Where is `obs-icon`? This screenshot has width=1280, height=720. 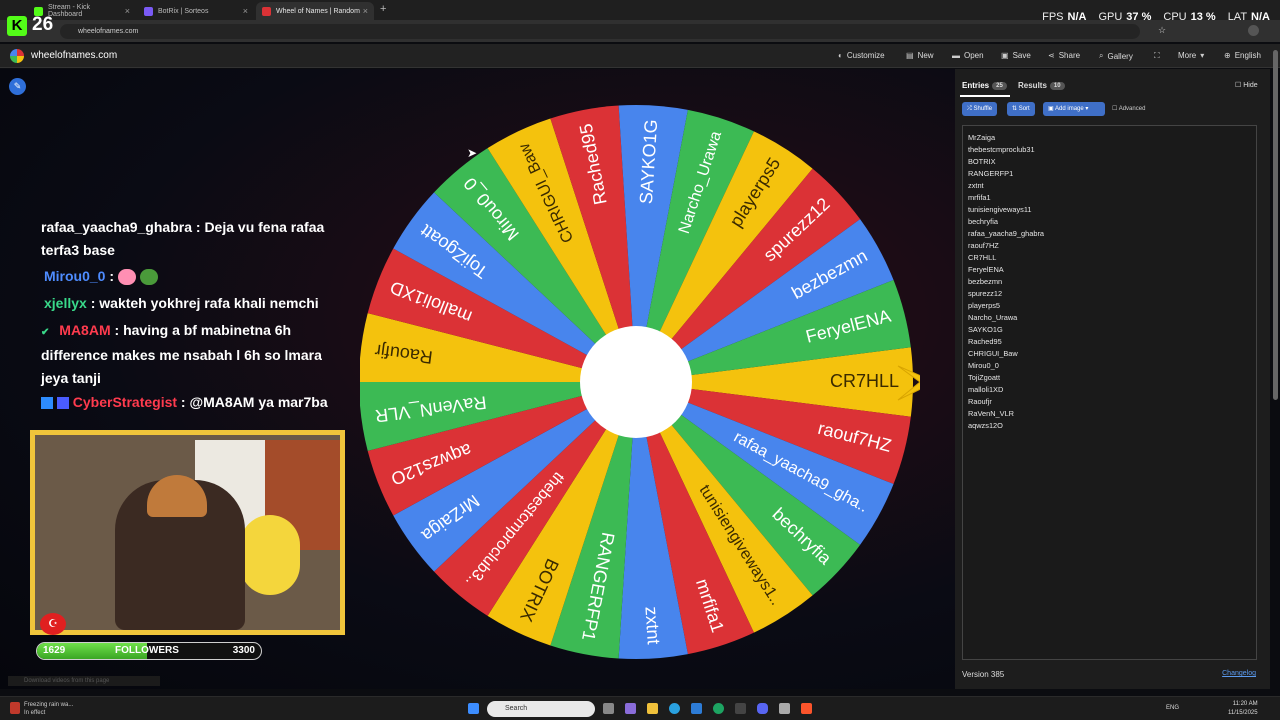 obs-icon is located at coordinates (784, 708).